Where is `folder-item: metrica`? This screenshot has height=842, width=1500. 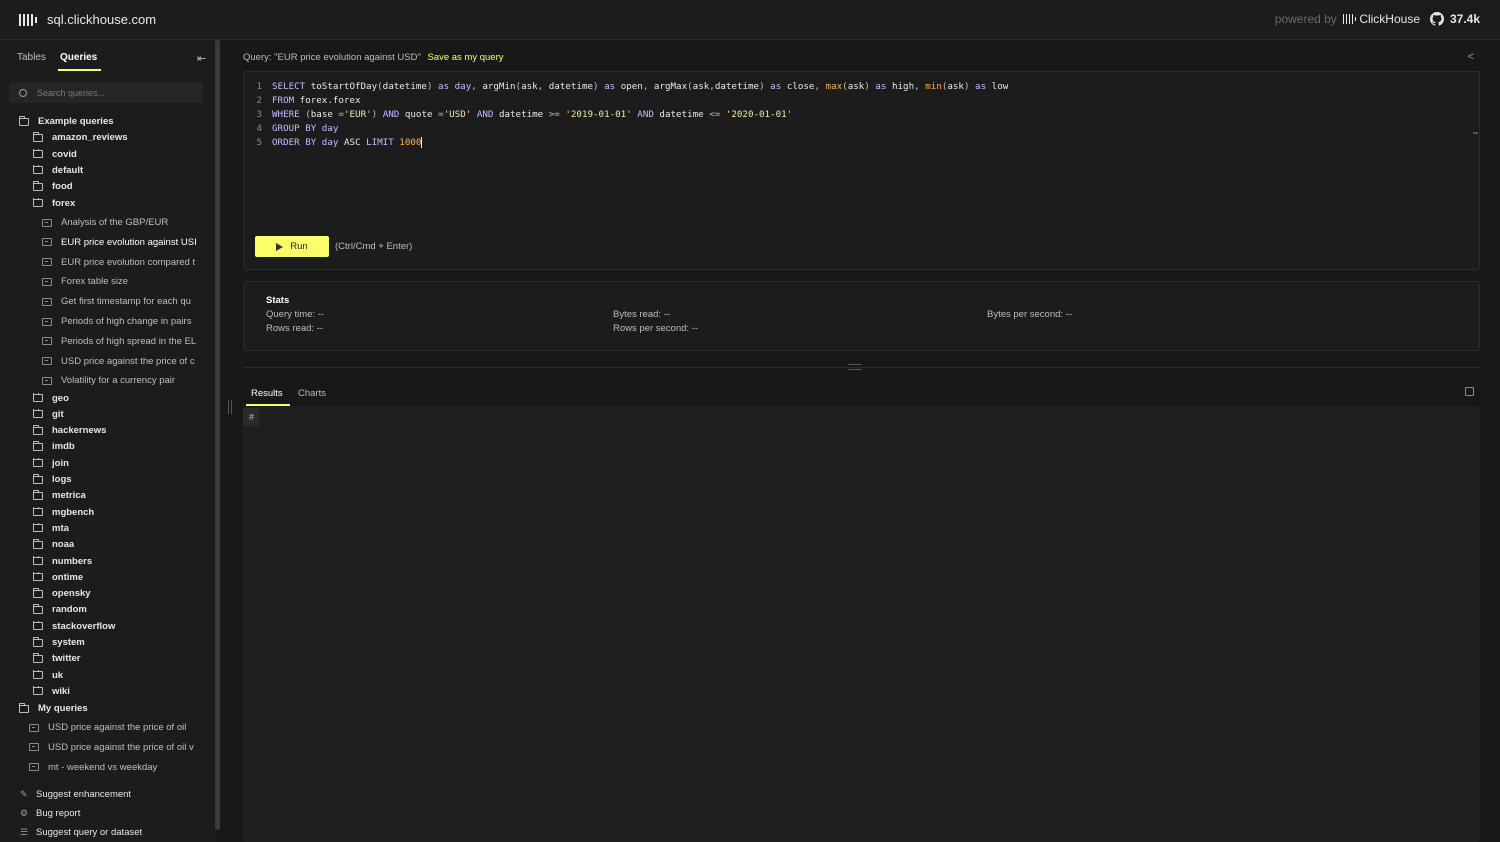
folder-item: metrica is located at coordinates (117, 495).